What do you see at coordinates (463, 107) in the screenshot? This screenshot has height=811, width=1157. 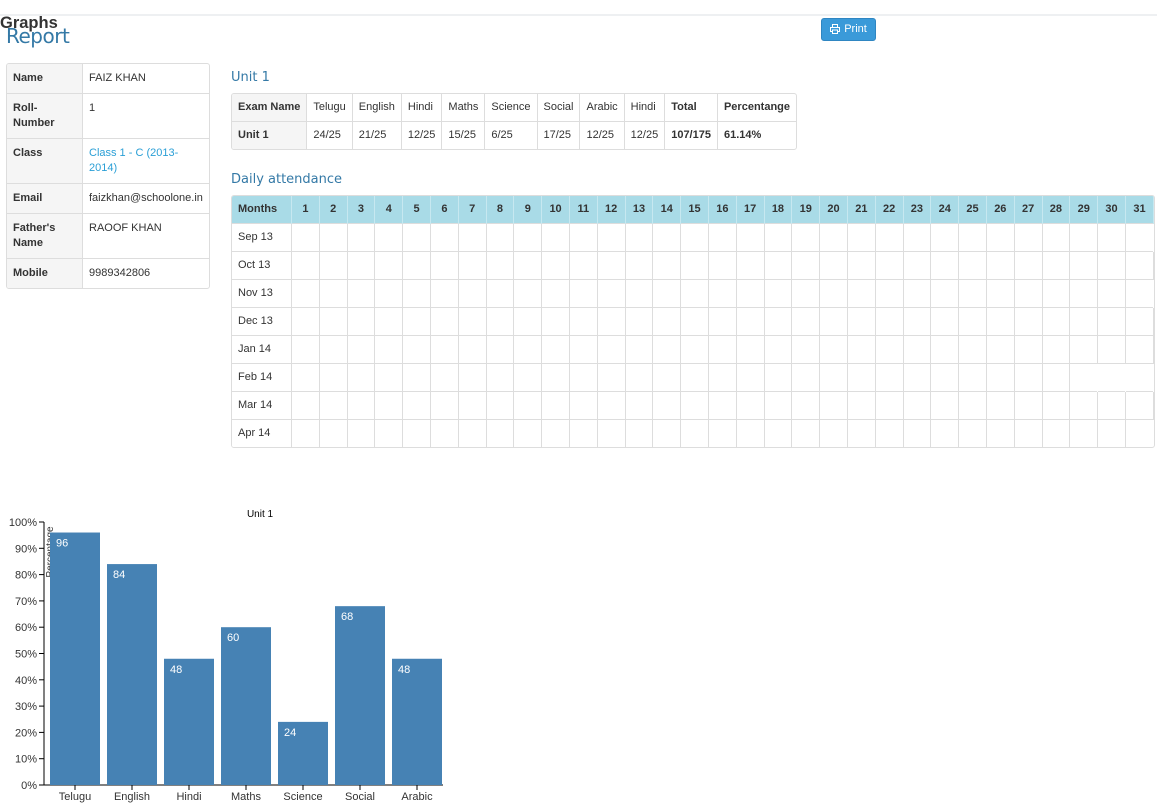 I see `marks-header: Maths` at bounding box center [463, 107].